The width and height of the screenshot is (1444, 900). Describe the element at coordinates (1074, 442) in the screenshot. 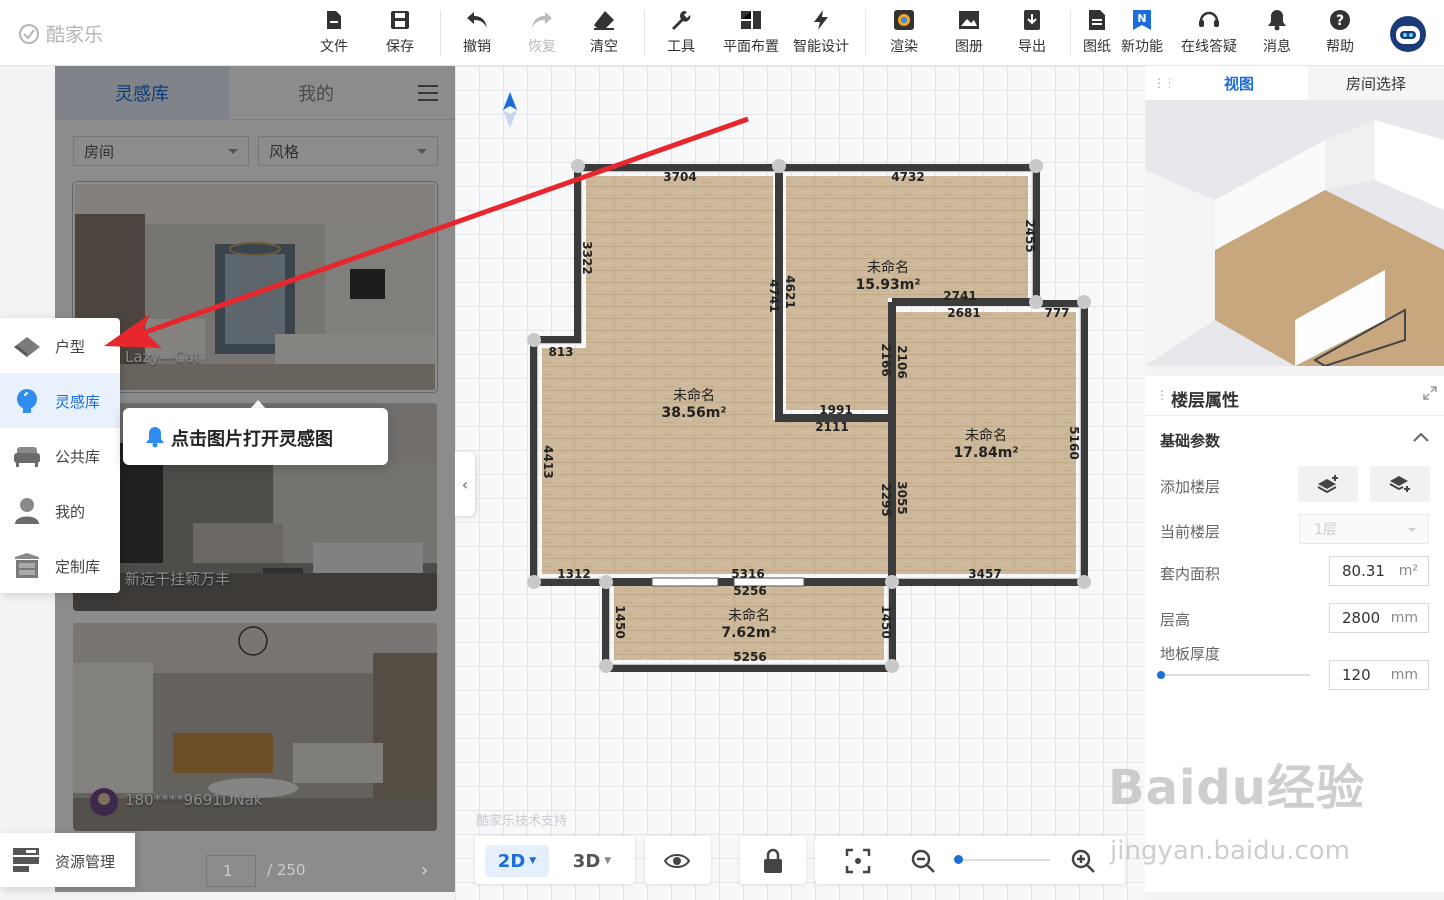

I see `dimension-label: 5160` at that location.